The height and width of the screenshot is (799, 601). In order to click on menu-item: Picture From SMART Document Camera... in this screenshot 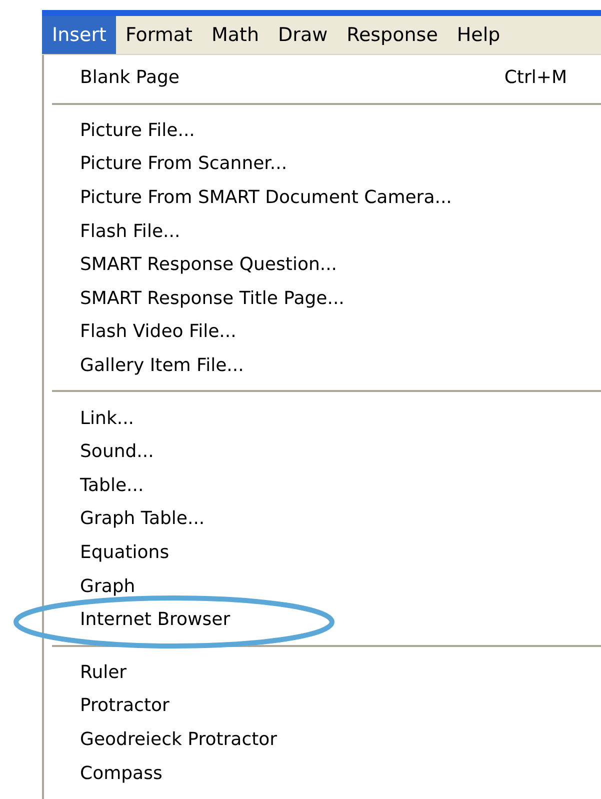, I will do `click(322, 197)`.